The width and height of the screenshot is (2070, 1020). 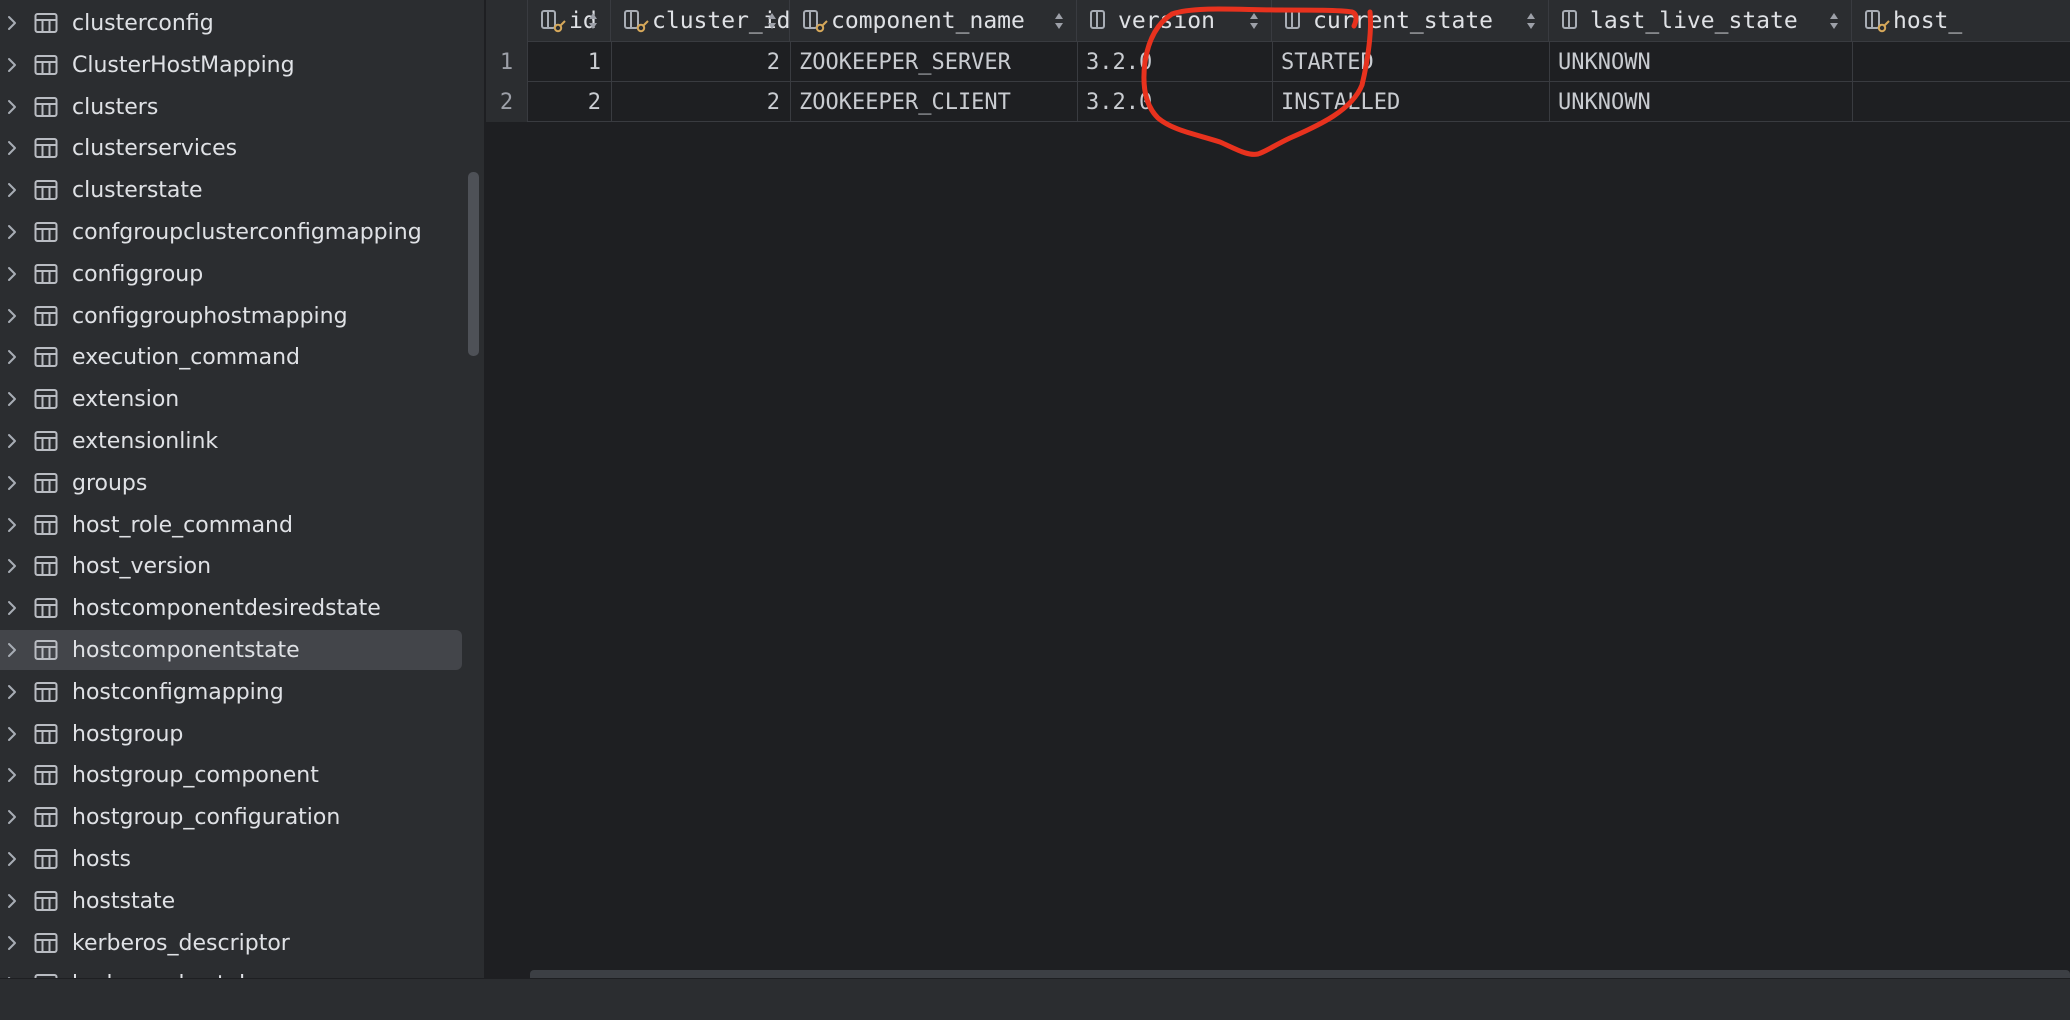 I want to click on sidebar-item: hostconfigmapping, so click(x=231, y=692).